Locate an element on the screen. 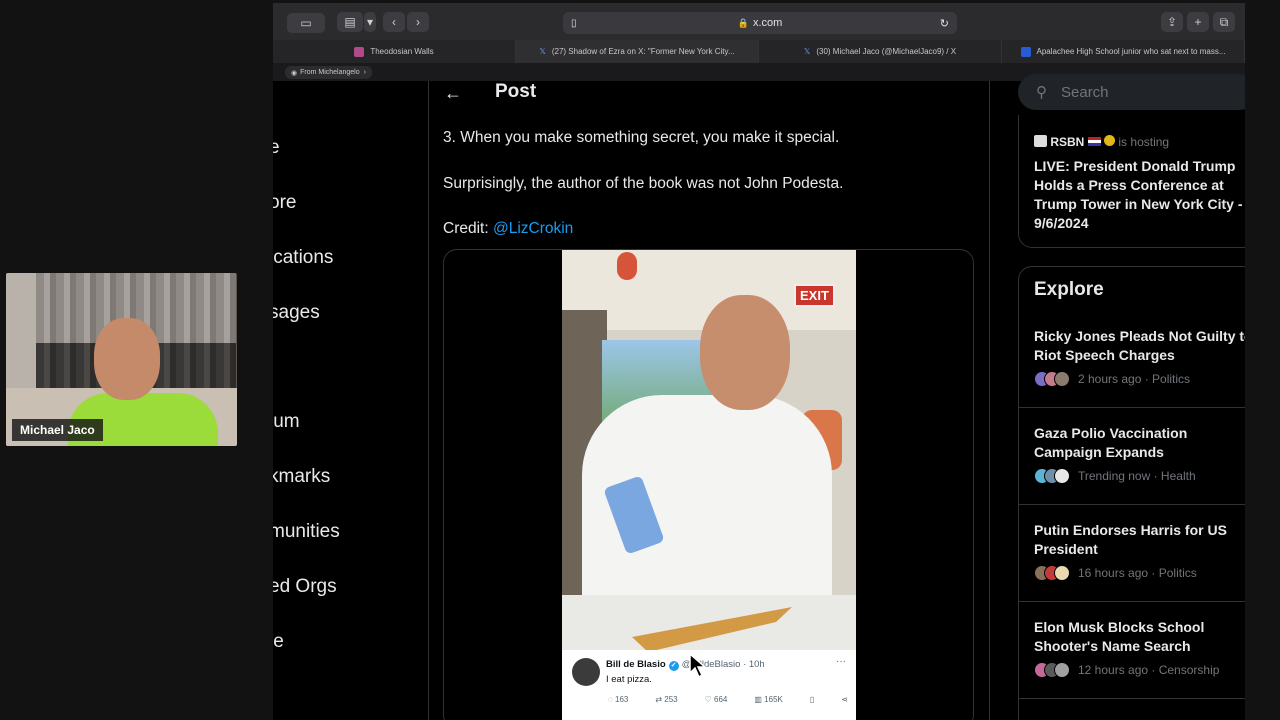  nav-communities: munities is located at coordinates (306, 532).